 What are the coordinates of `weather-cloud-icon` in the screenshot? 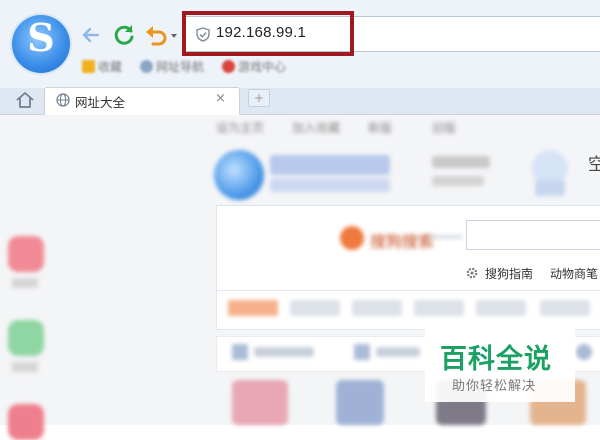 It's located at (550, 188).